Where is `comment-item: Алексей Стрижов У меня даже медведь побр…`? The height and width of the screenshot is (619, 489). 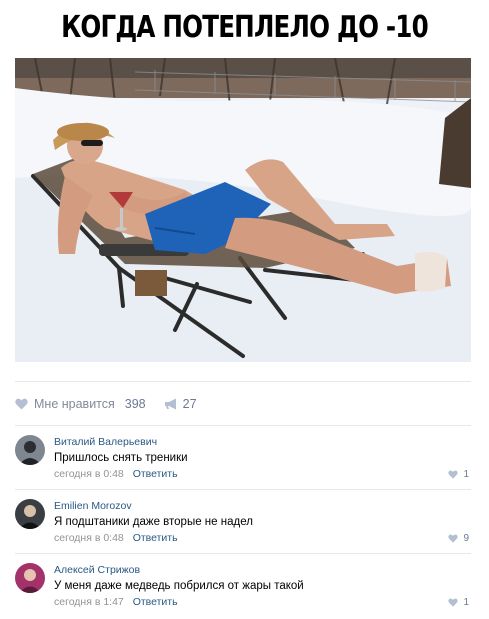
comment-item: Алексей Стрижов У меня даже медведь побр… is located at coordinates (243, 585).